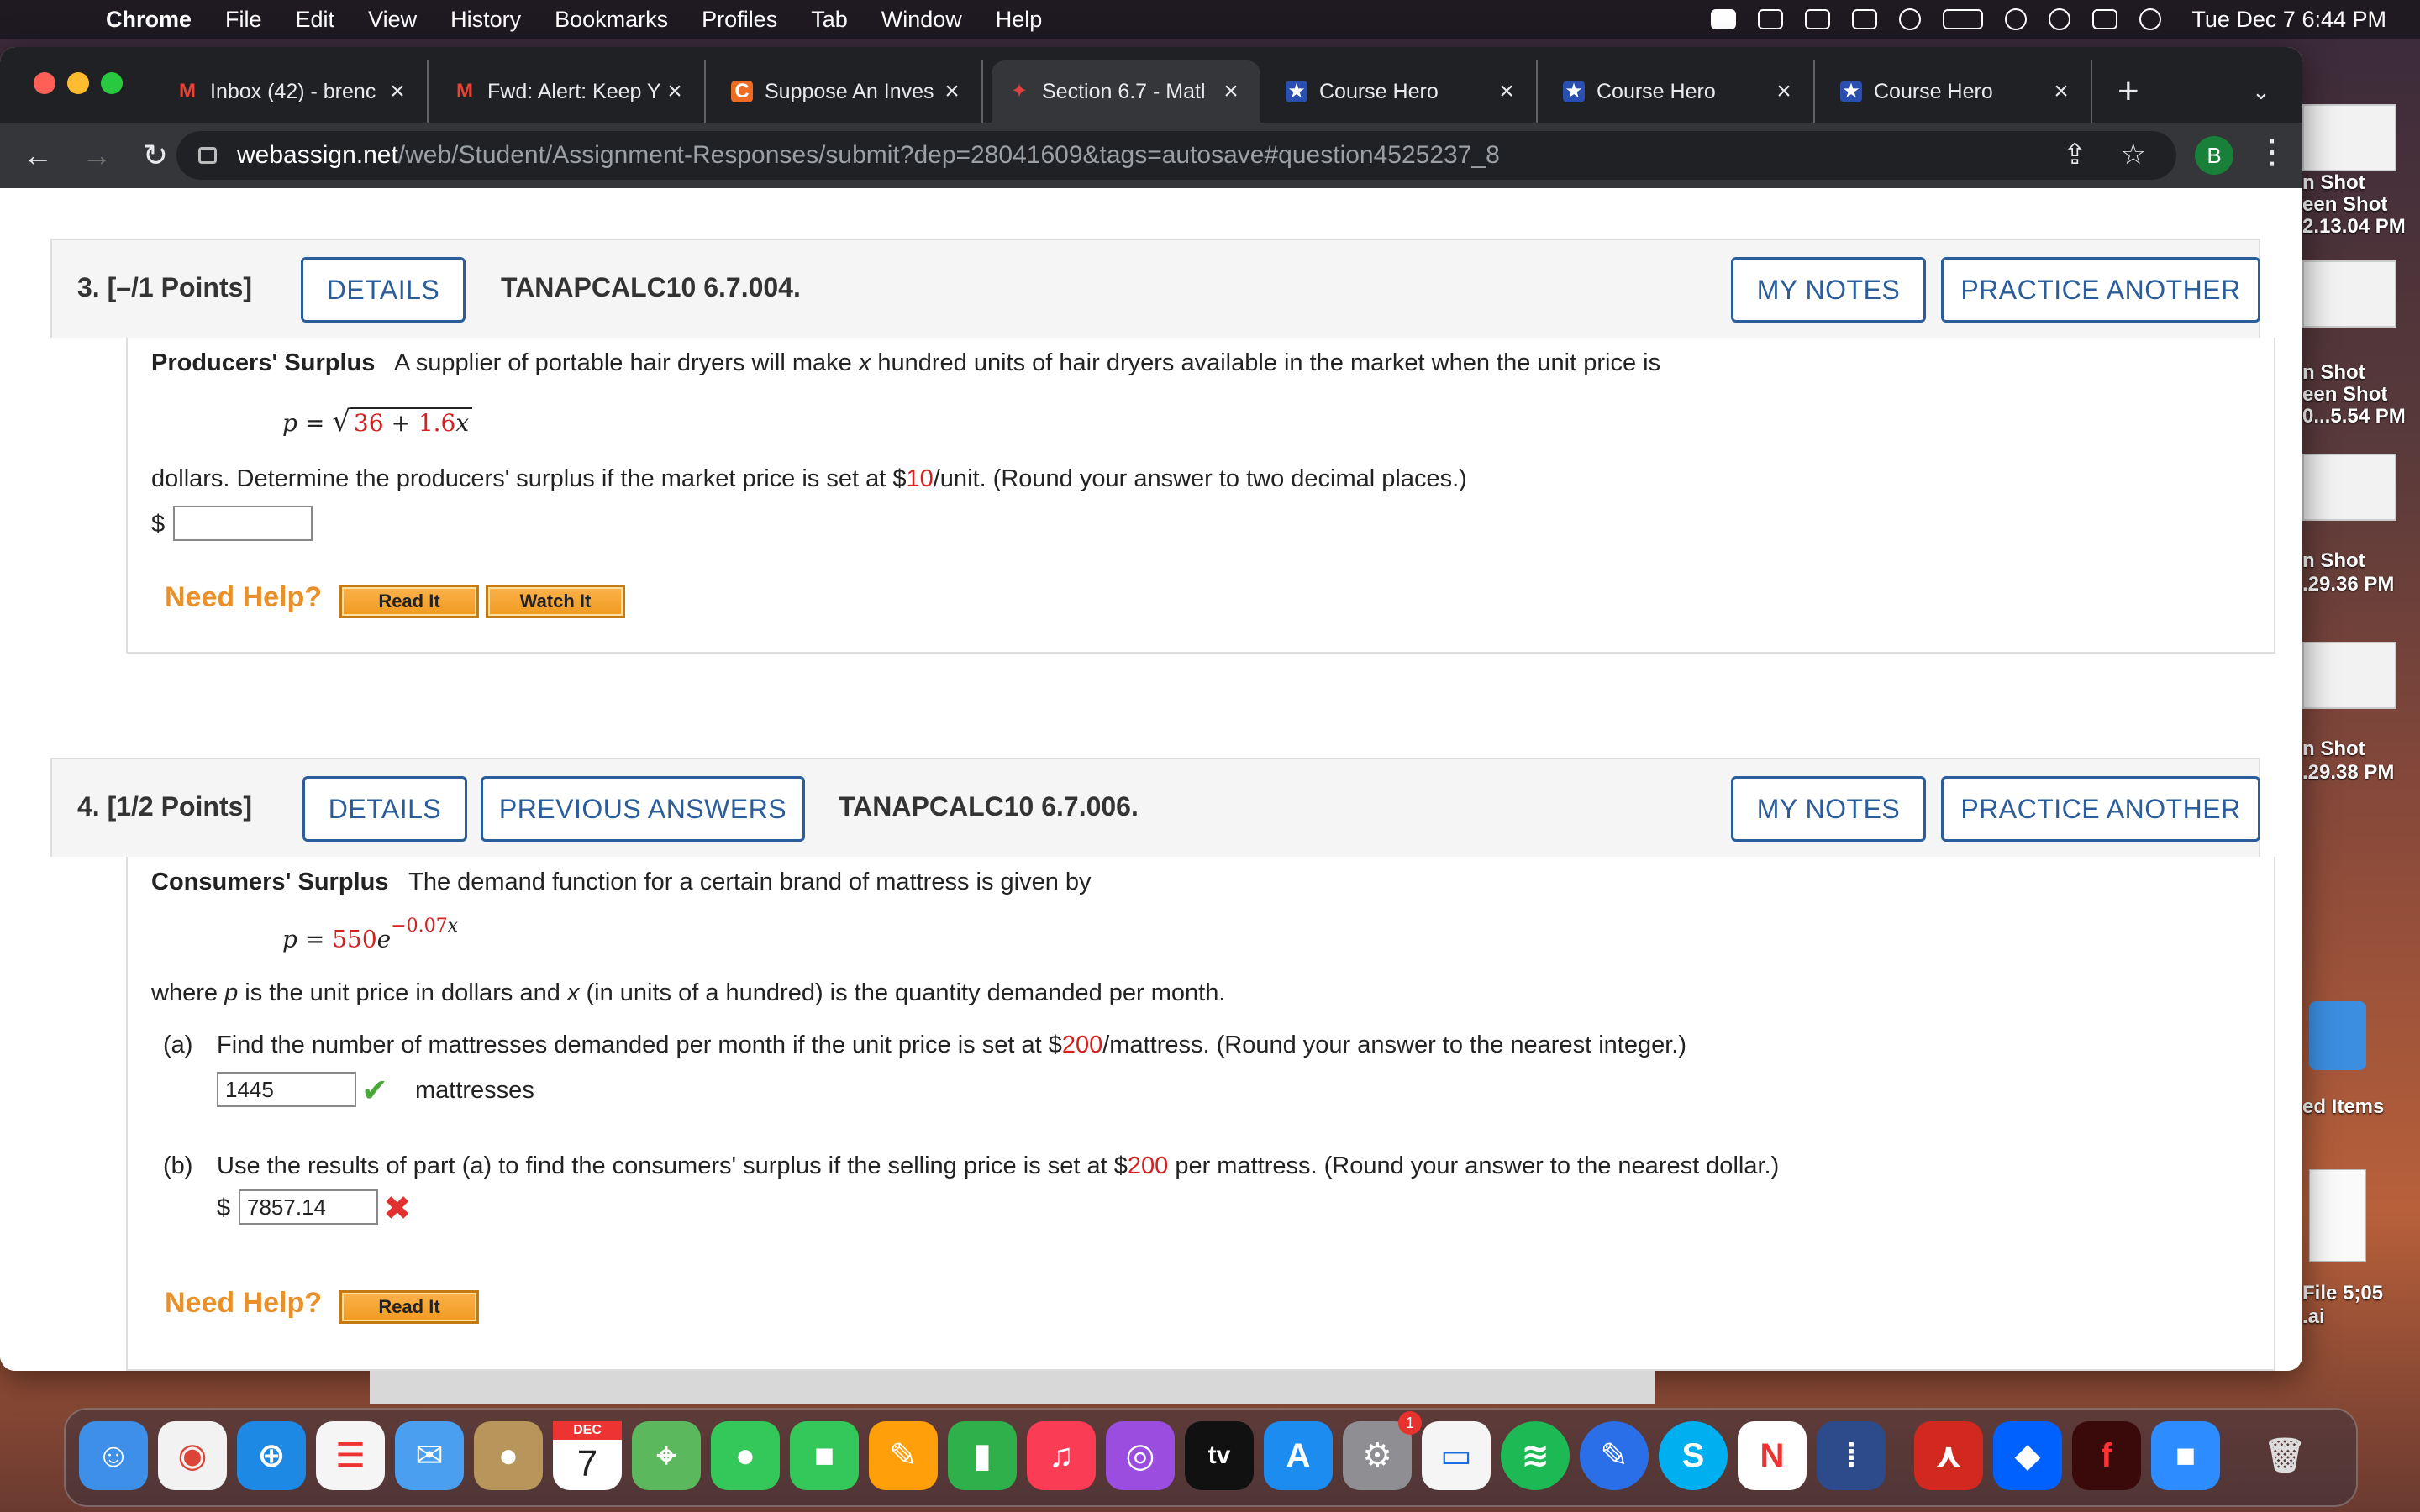 Image resolution: width=2420 pixels, height=1512 pixels. I want to click on back-arrow-icon: ←, so click(37, 155).